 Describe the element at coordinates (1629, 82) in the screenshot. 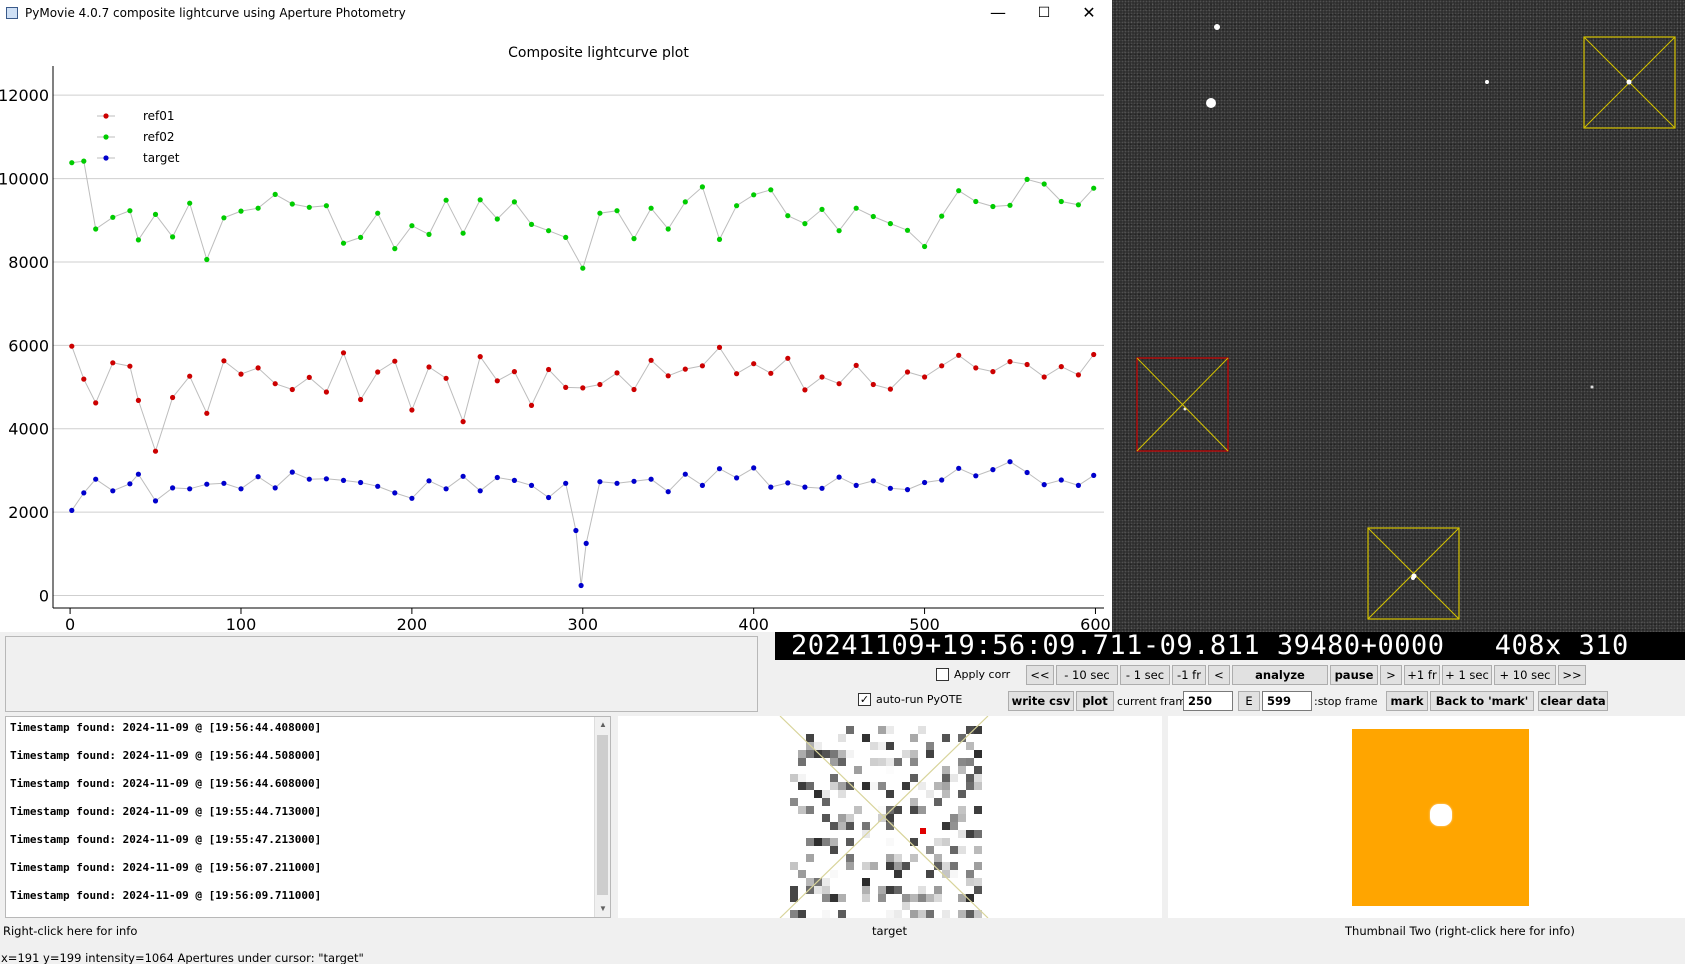

I see `star` at that location.